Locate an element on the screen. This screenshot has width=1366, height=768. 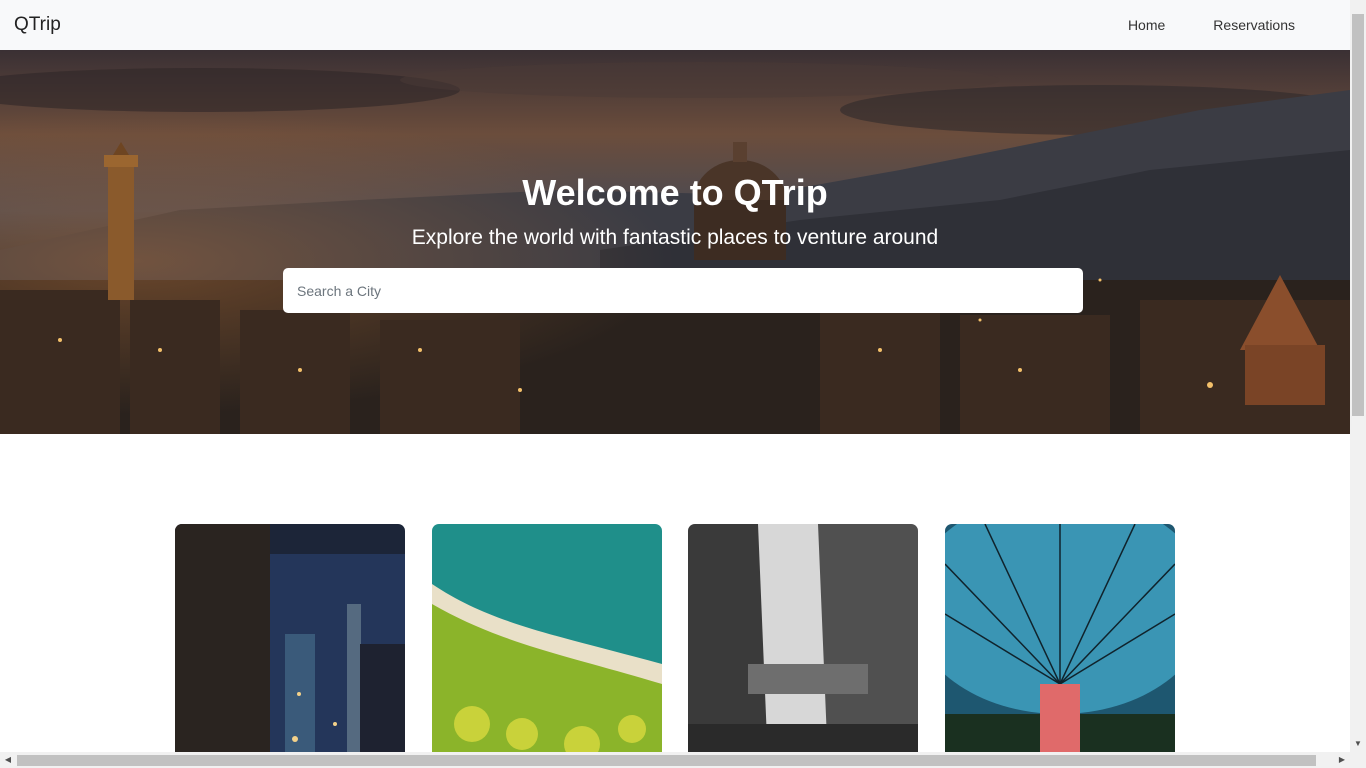
top-navbar: QTrip Home Reservations is located at coordinates (675, 25).